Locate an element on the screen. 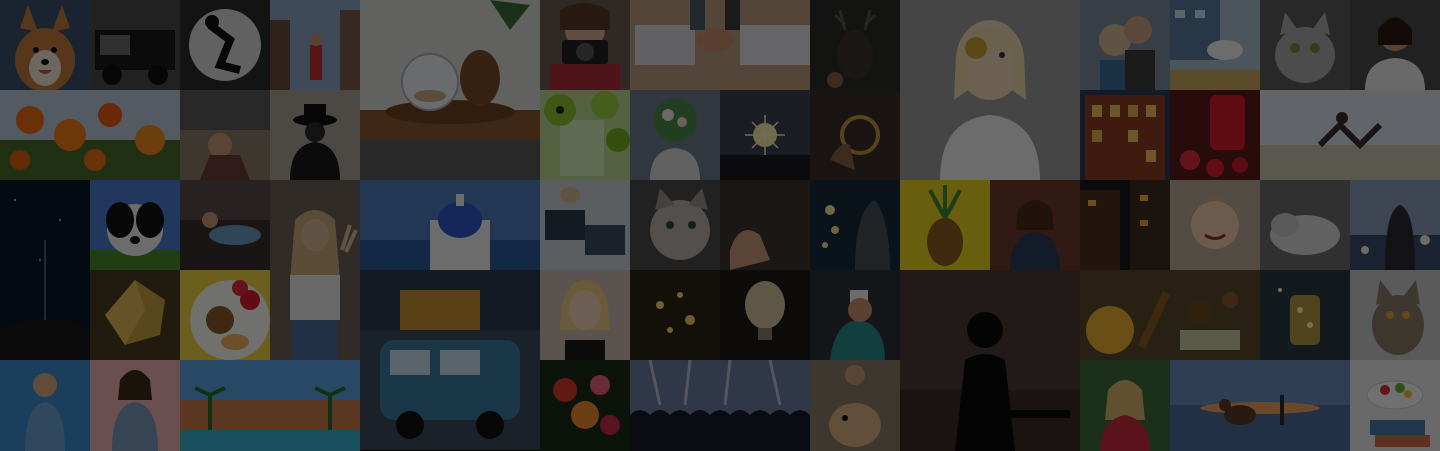  silhouette-sunset-photo is located at coordinates (990, 360).